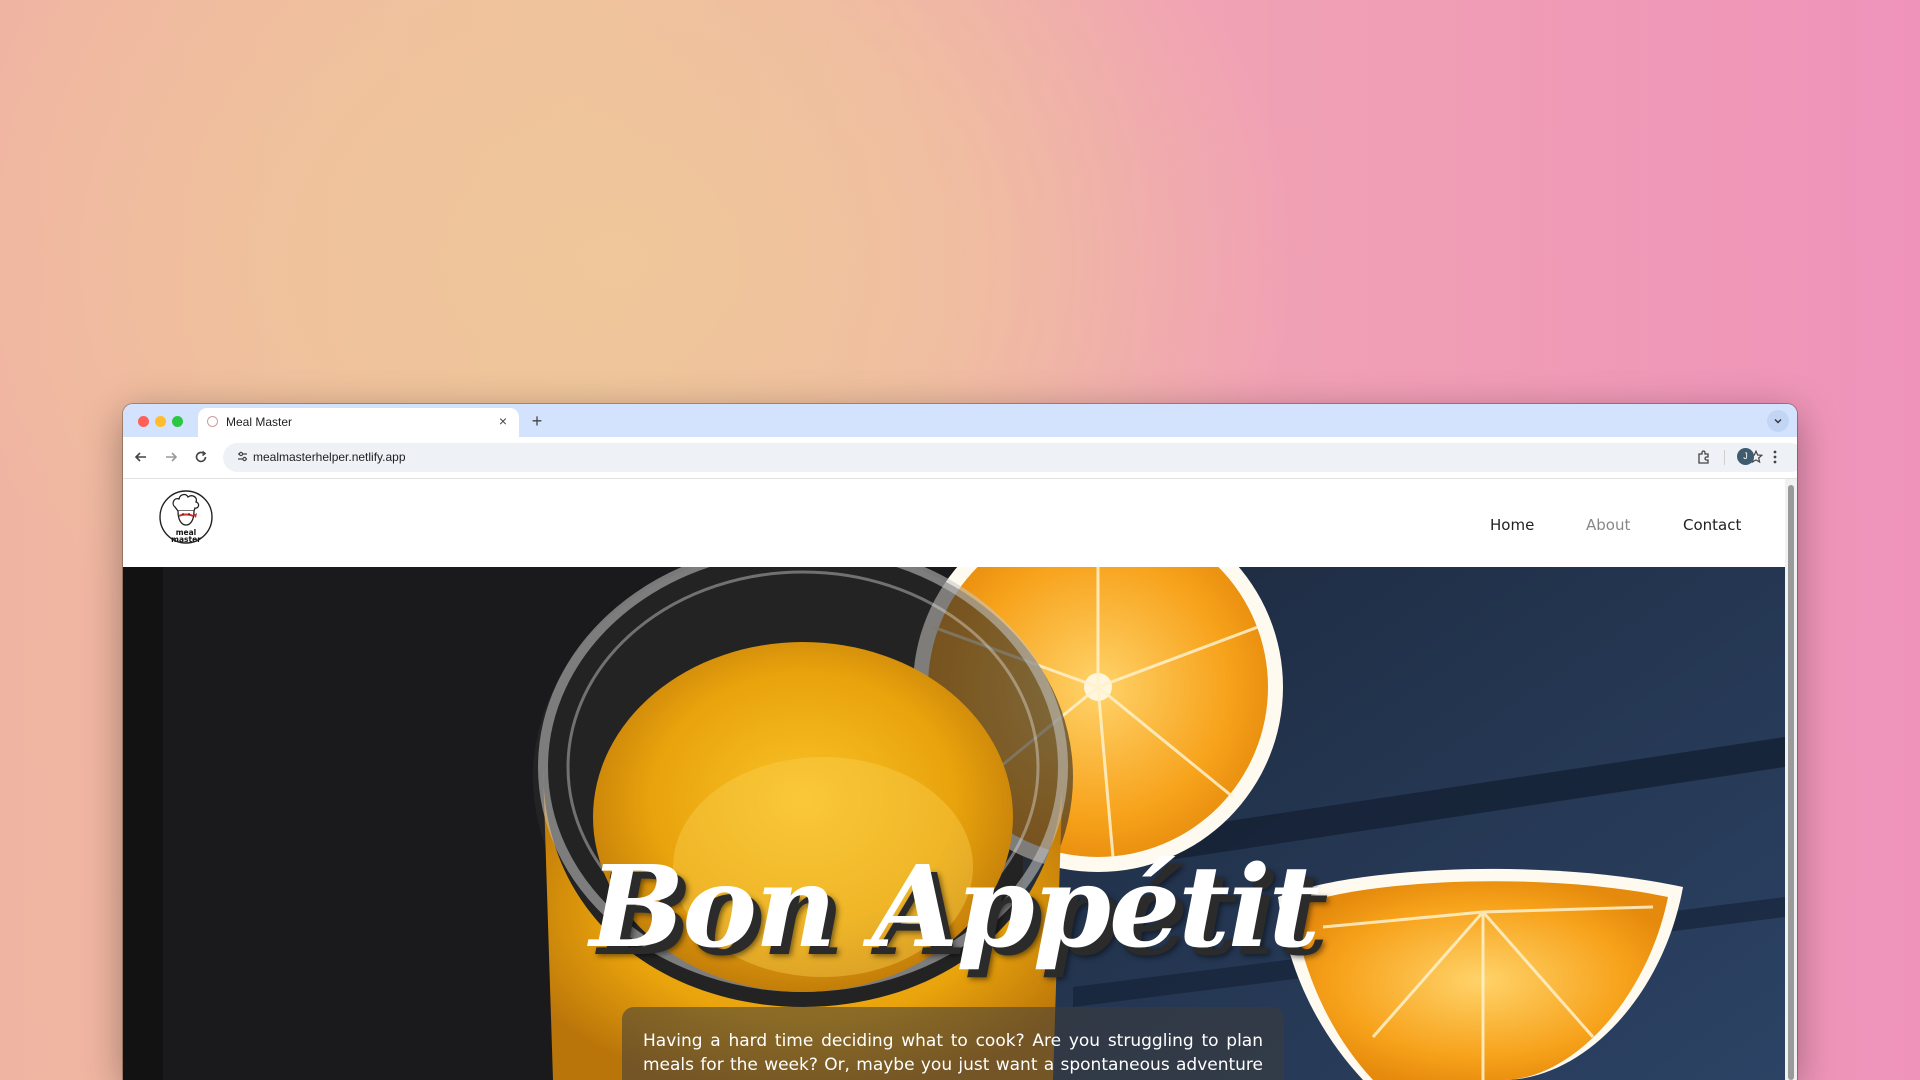 Image resolution: width=1920 pixels, height=1080 pixels. I want to click on menu-icon, so click(1775, 457).